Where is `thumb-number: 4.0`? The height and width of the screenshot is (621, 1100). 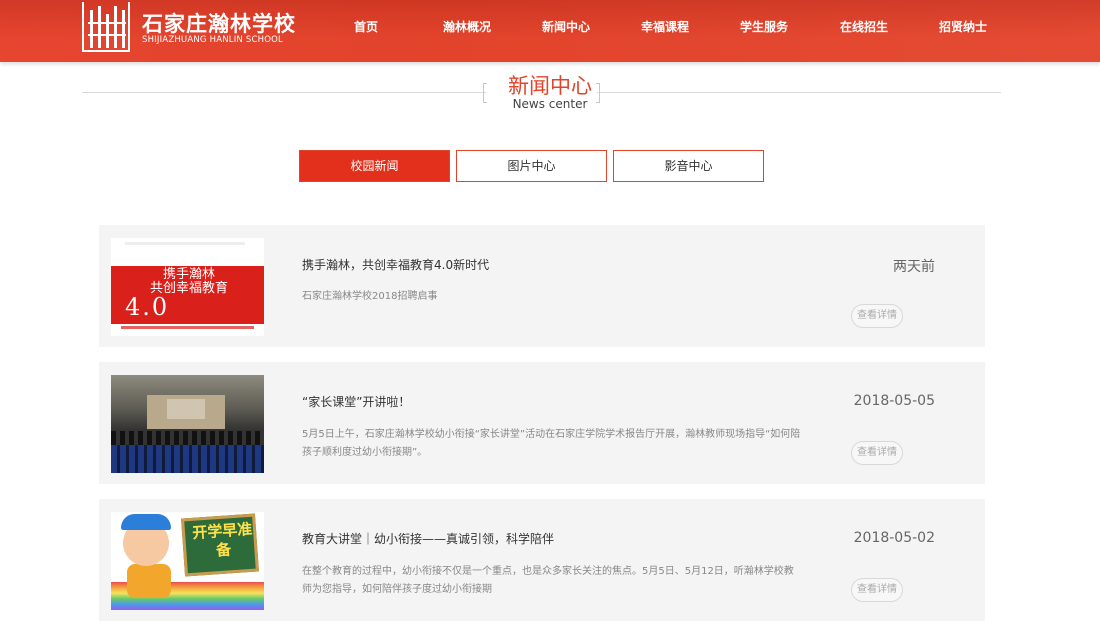
thumb-number: 4.0 is located at coordinates (147, 307).